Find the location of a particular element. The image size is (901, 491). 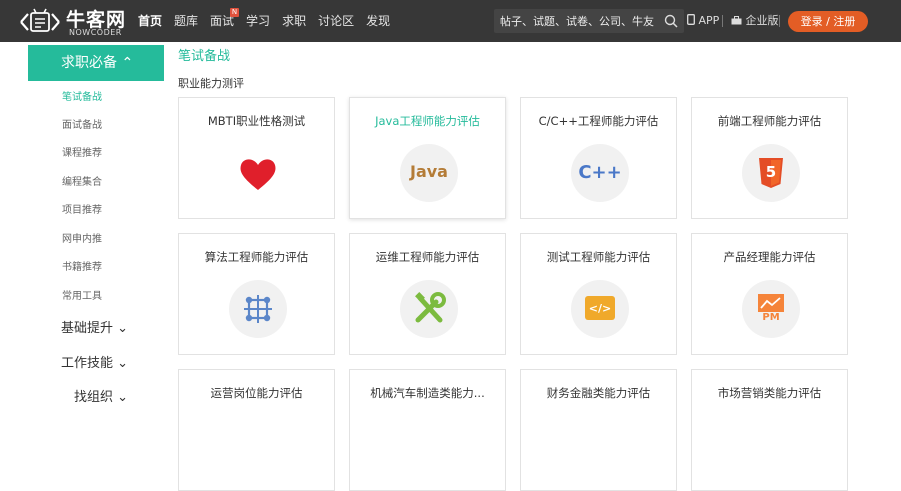

code-icon: </> is located at coordinates (600, 309).